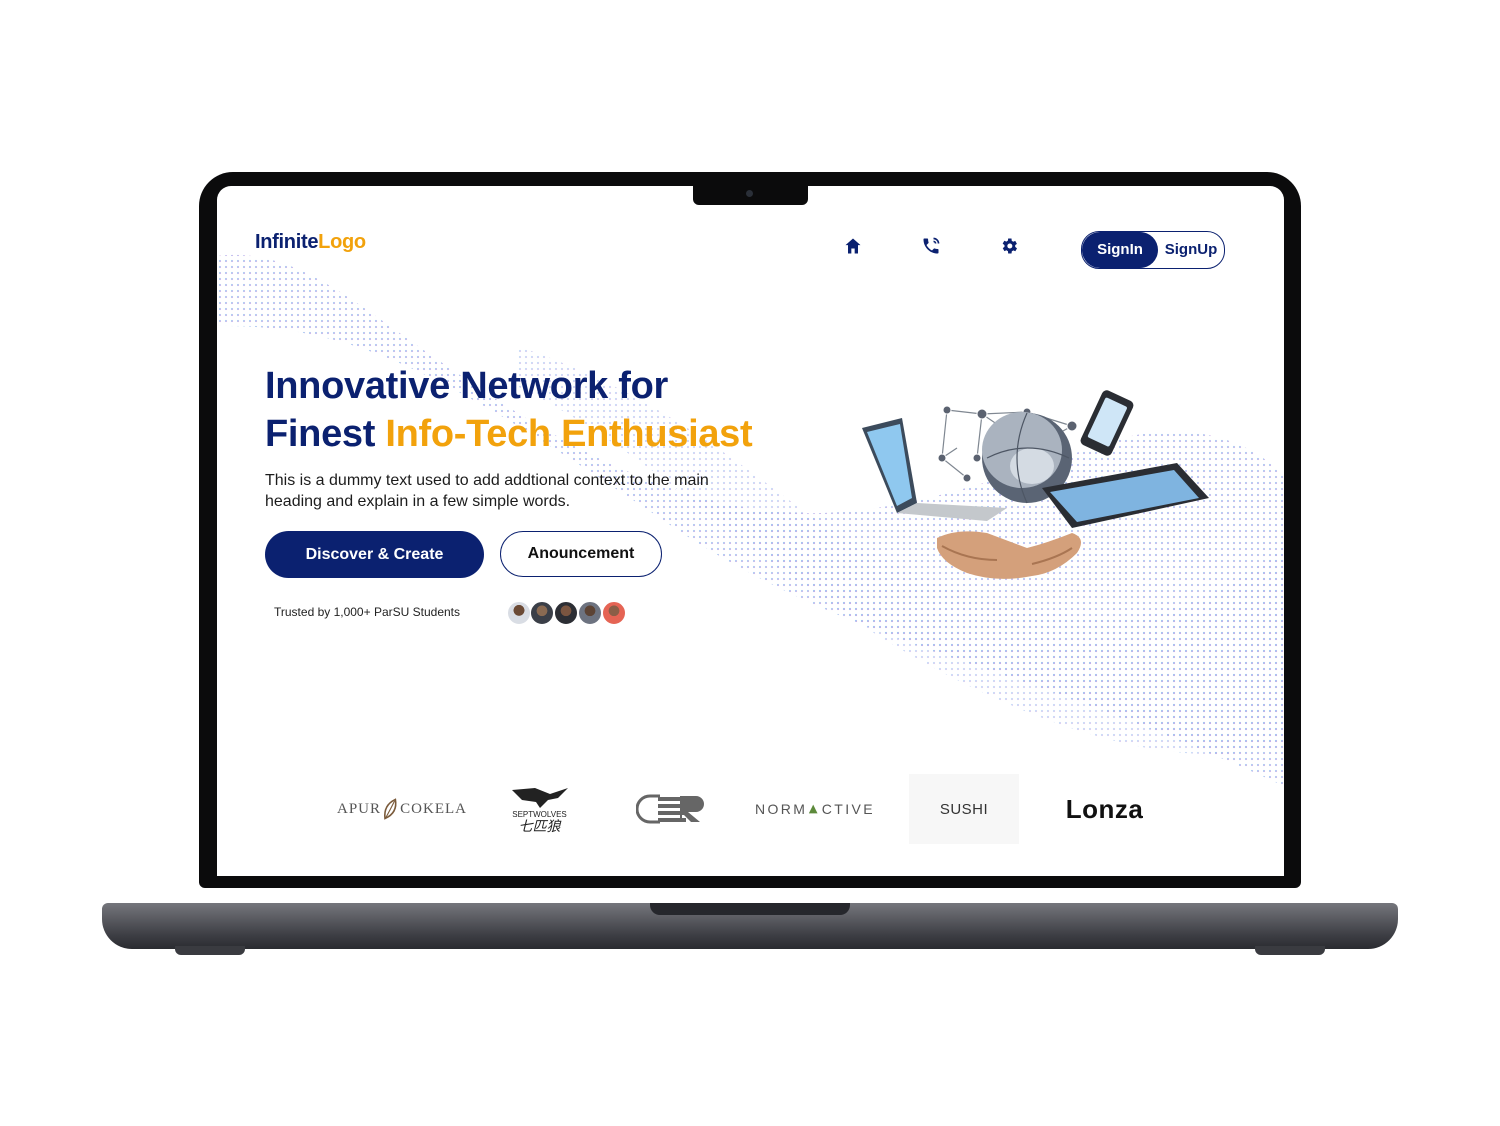 The image size is (1500, 1126). I want to click on trusted-text: Trusted by 1,000+ ParSU Students, so click(367, 612).